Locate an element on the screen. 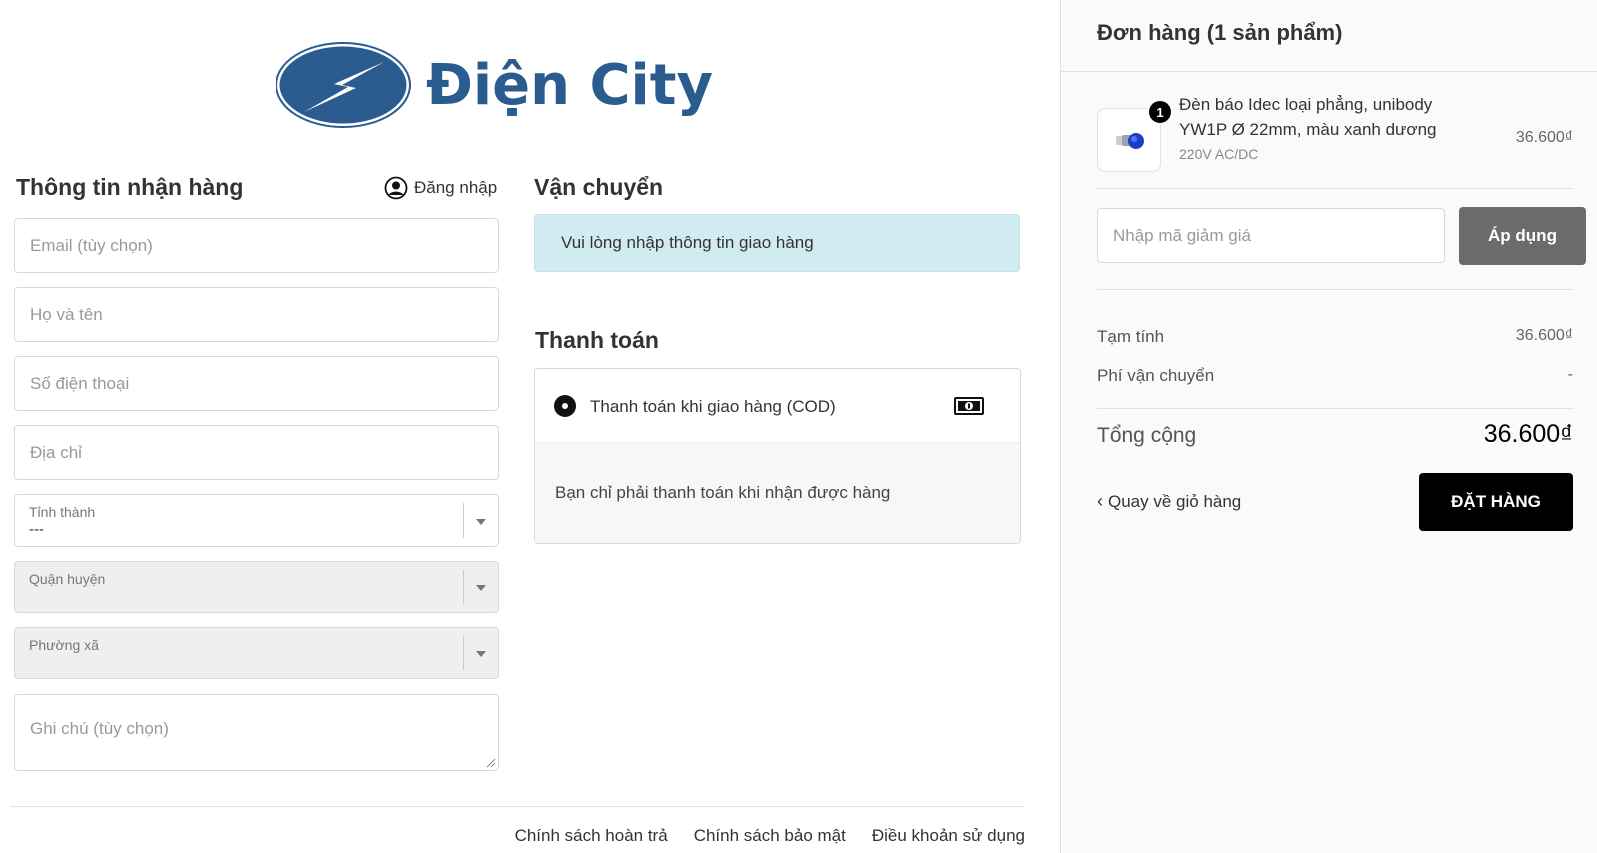  discount-code-input: Nhập mã giảm giá is located at coordinates (1271, 235).